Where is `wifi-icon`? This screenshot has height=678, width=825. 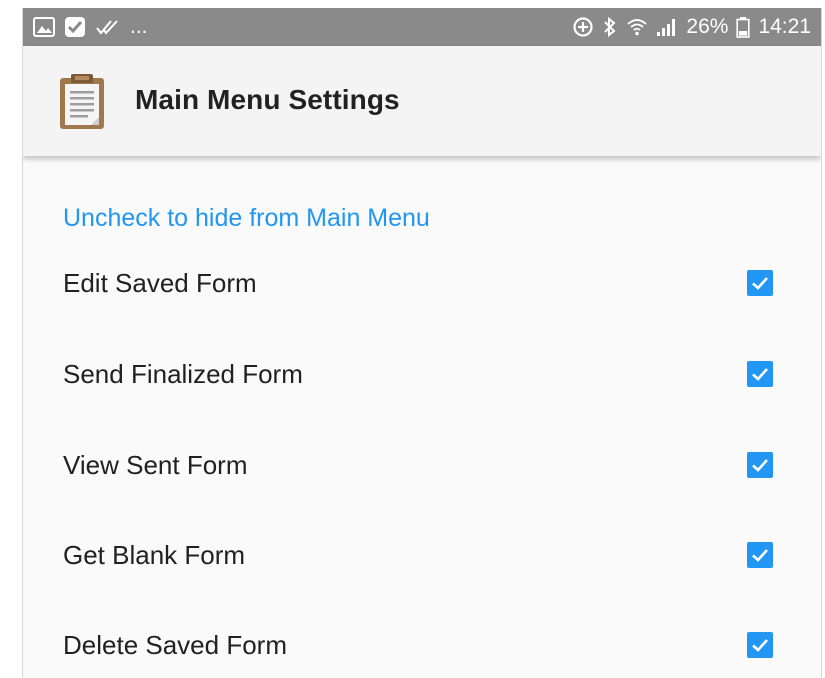 wifi-icon is located at coordinates (637, 27).